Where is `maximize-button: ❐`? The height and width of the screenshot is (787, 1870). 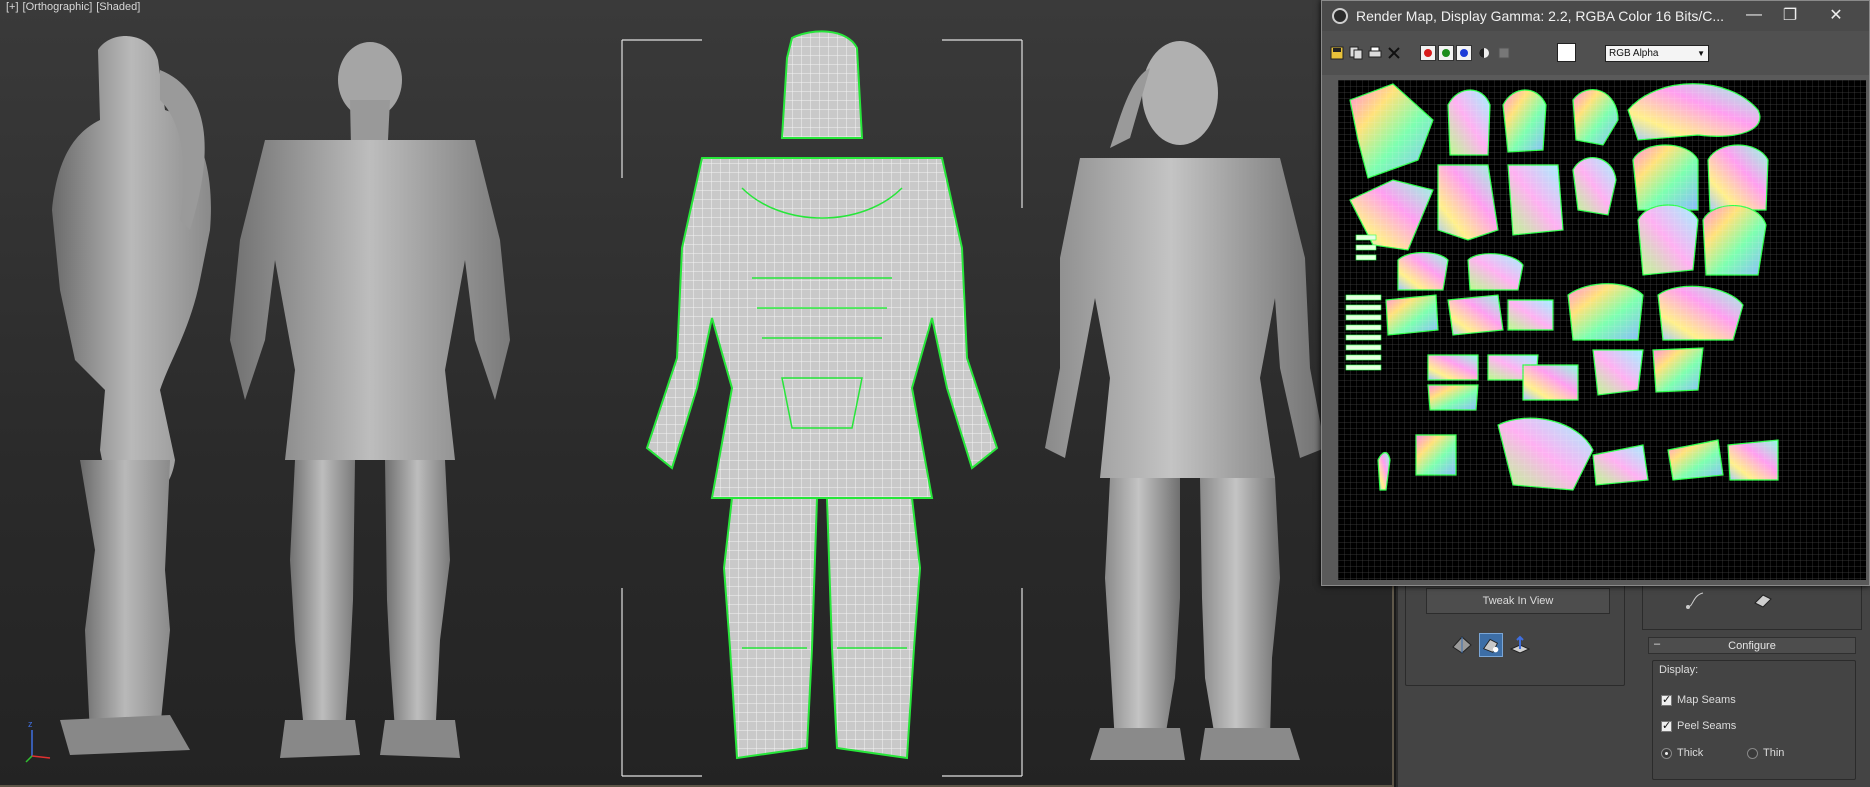 maximize-button: ❐ is located at coordinates (1790, 15).